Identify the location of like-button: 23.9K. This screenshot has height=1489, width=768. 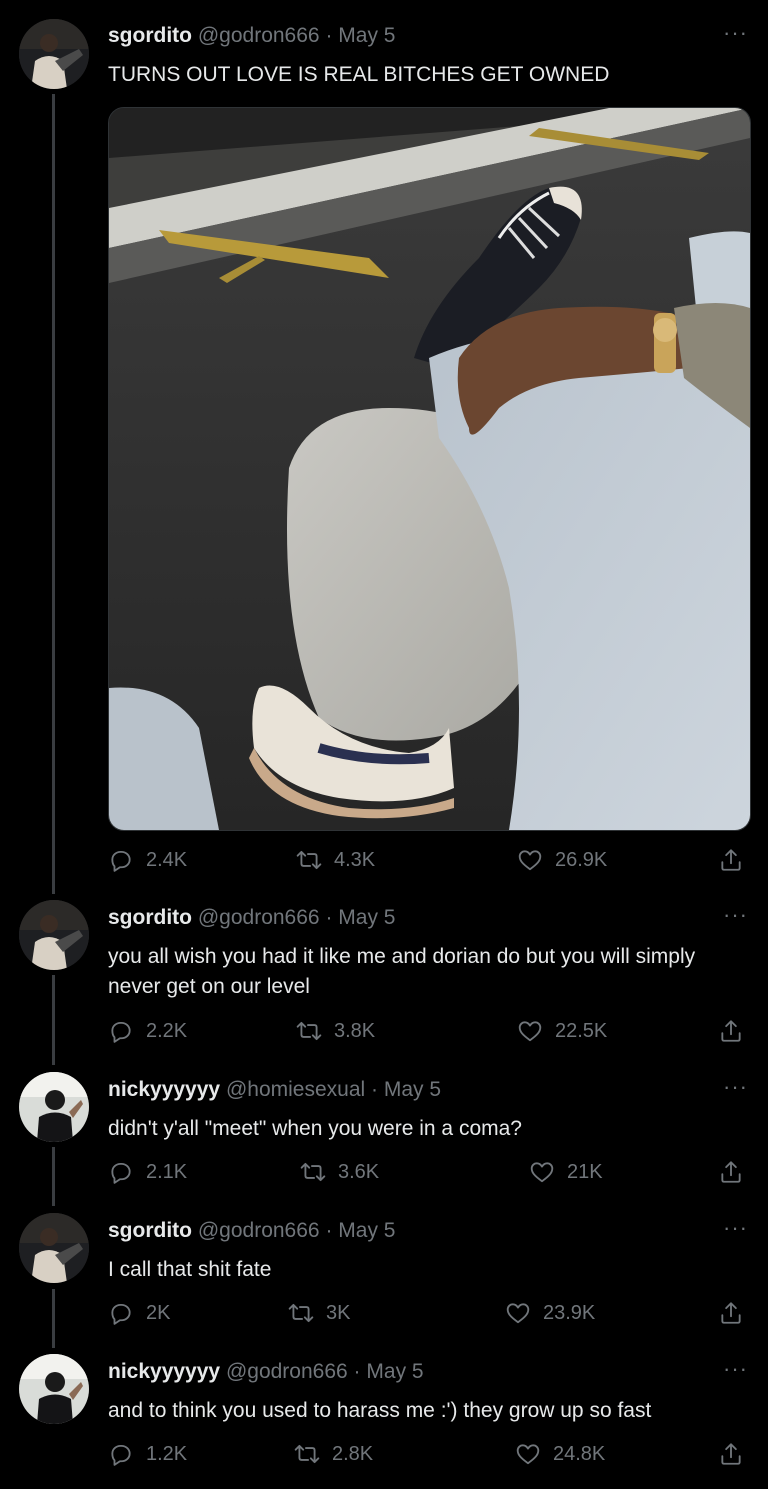
(550, 1313).